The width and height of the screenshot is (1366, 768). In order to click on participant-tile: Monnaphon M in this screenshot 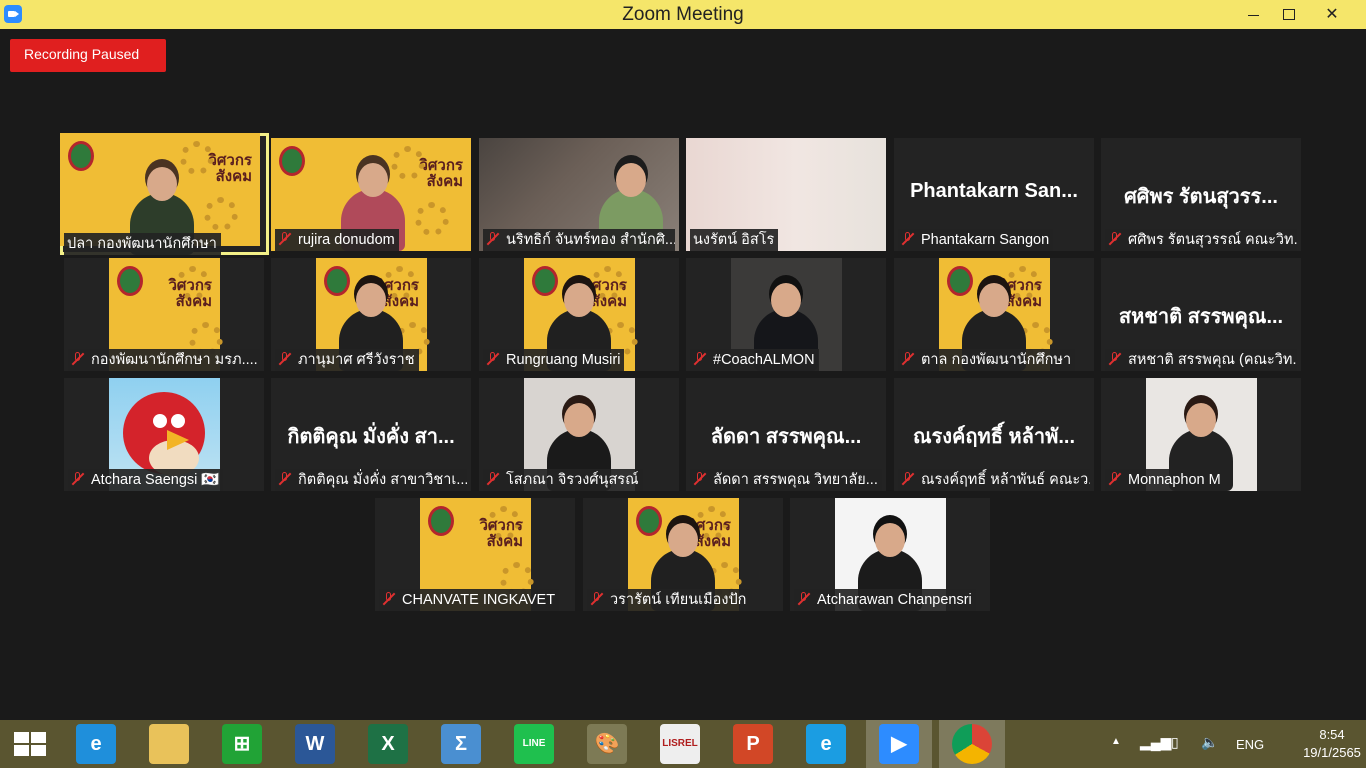, I will do `click(1201, 434)`.